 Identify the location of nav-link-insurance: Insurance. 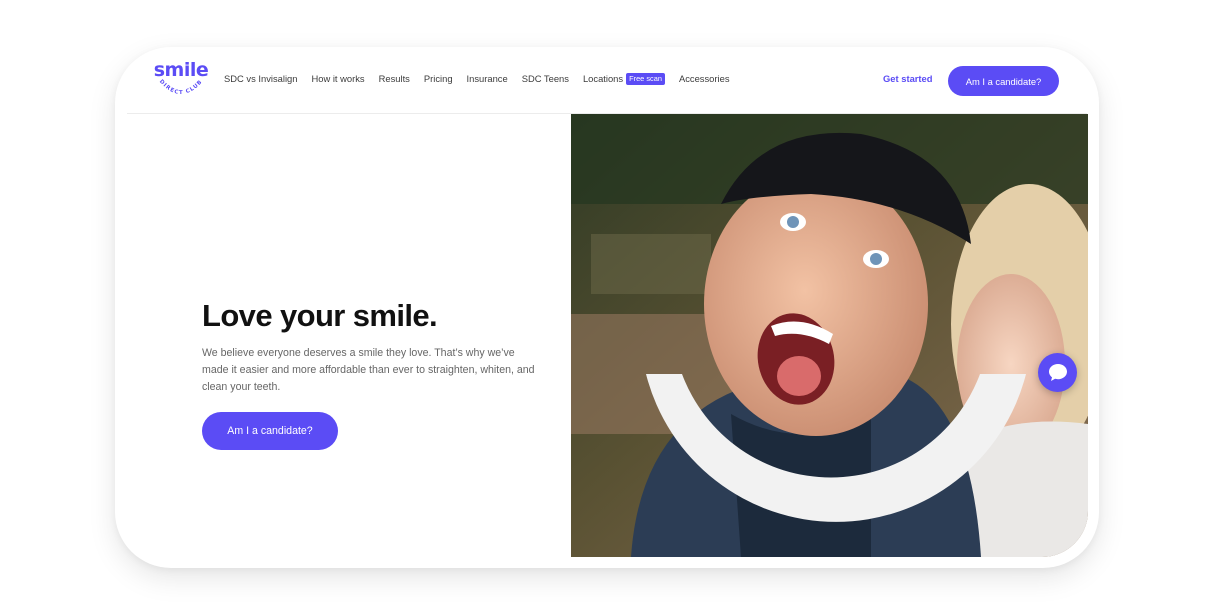
(487, 79).